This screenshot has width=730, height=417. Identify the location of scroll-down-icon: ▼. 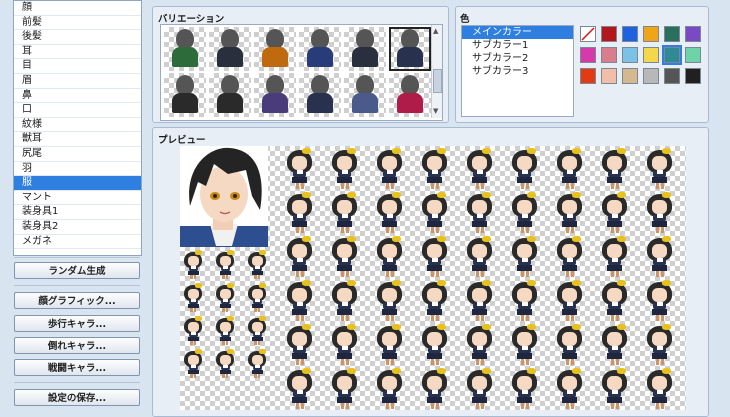
(435, 111).